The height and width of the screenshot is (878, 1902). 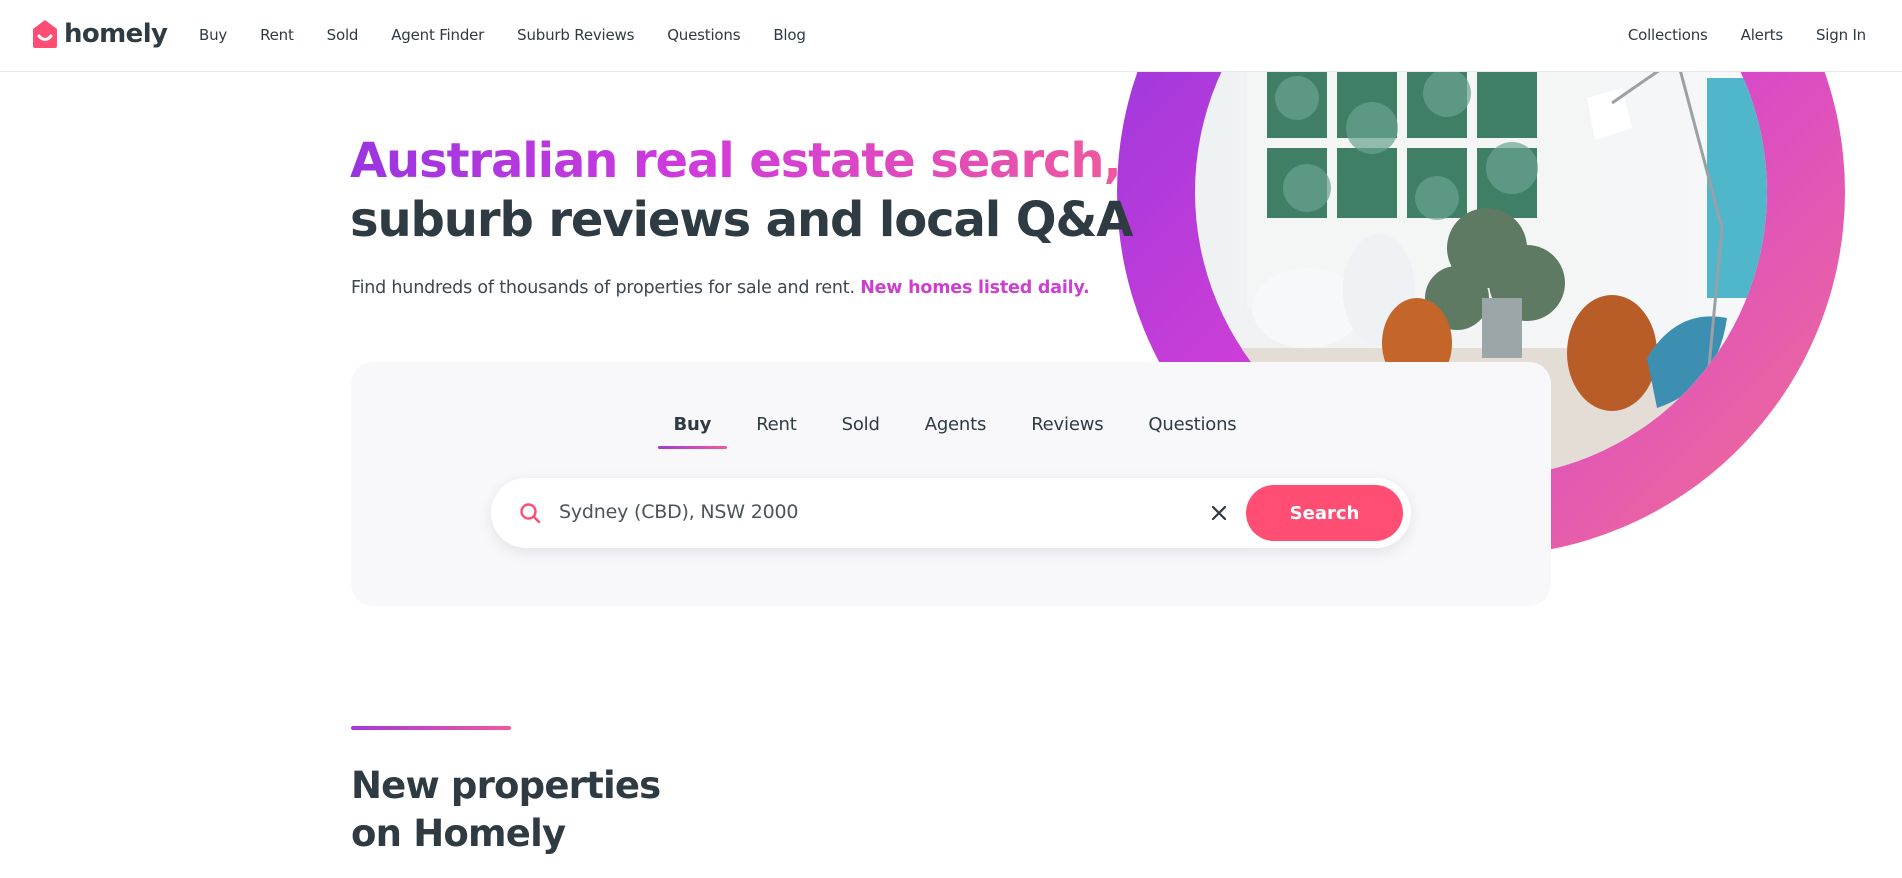 I want to click on section-title-line1: New properties, so click(x=506, y=785).